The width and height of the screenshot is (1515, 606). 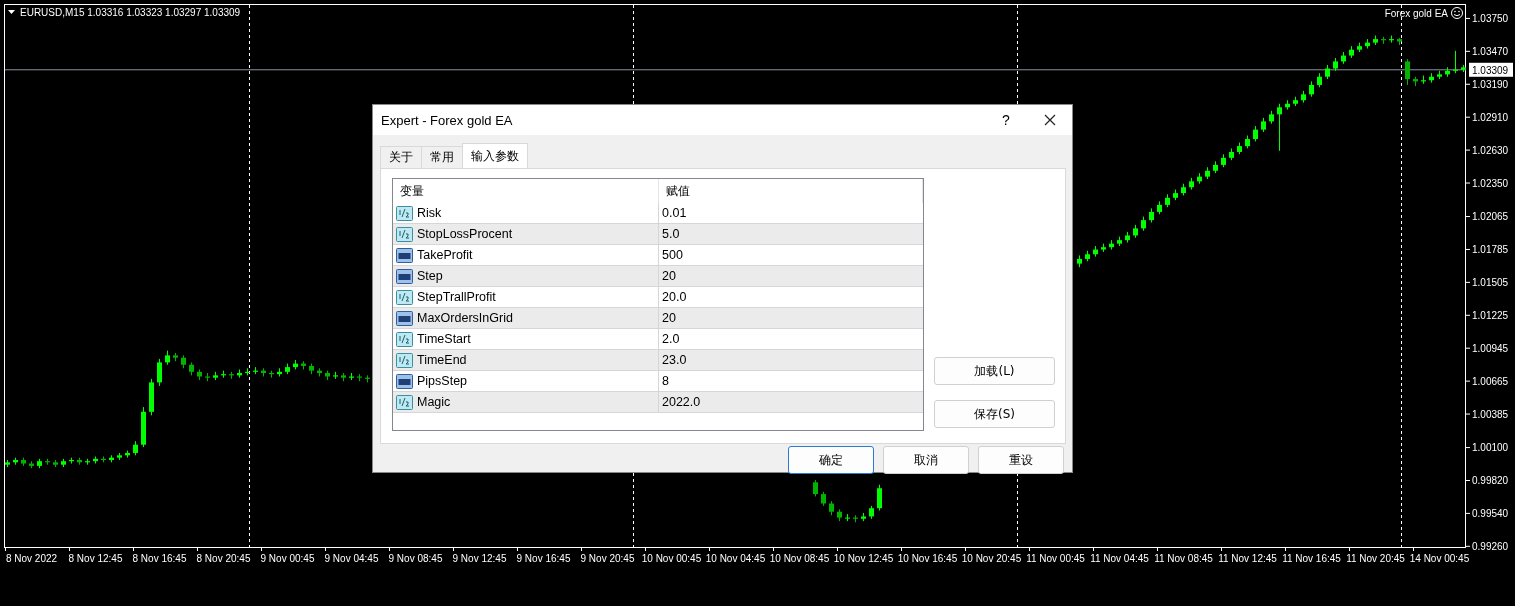 What do you see at coordinates (926, 460) in the screenshot?
I see `dialog-button: 取消` at bounding box center [926, 460].